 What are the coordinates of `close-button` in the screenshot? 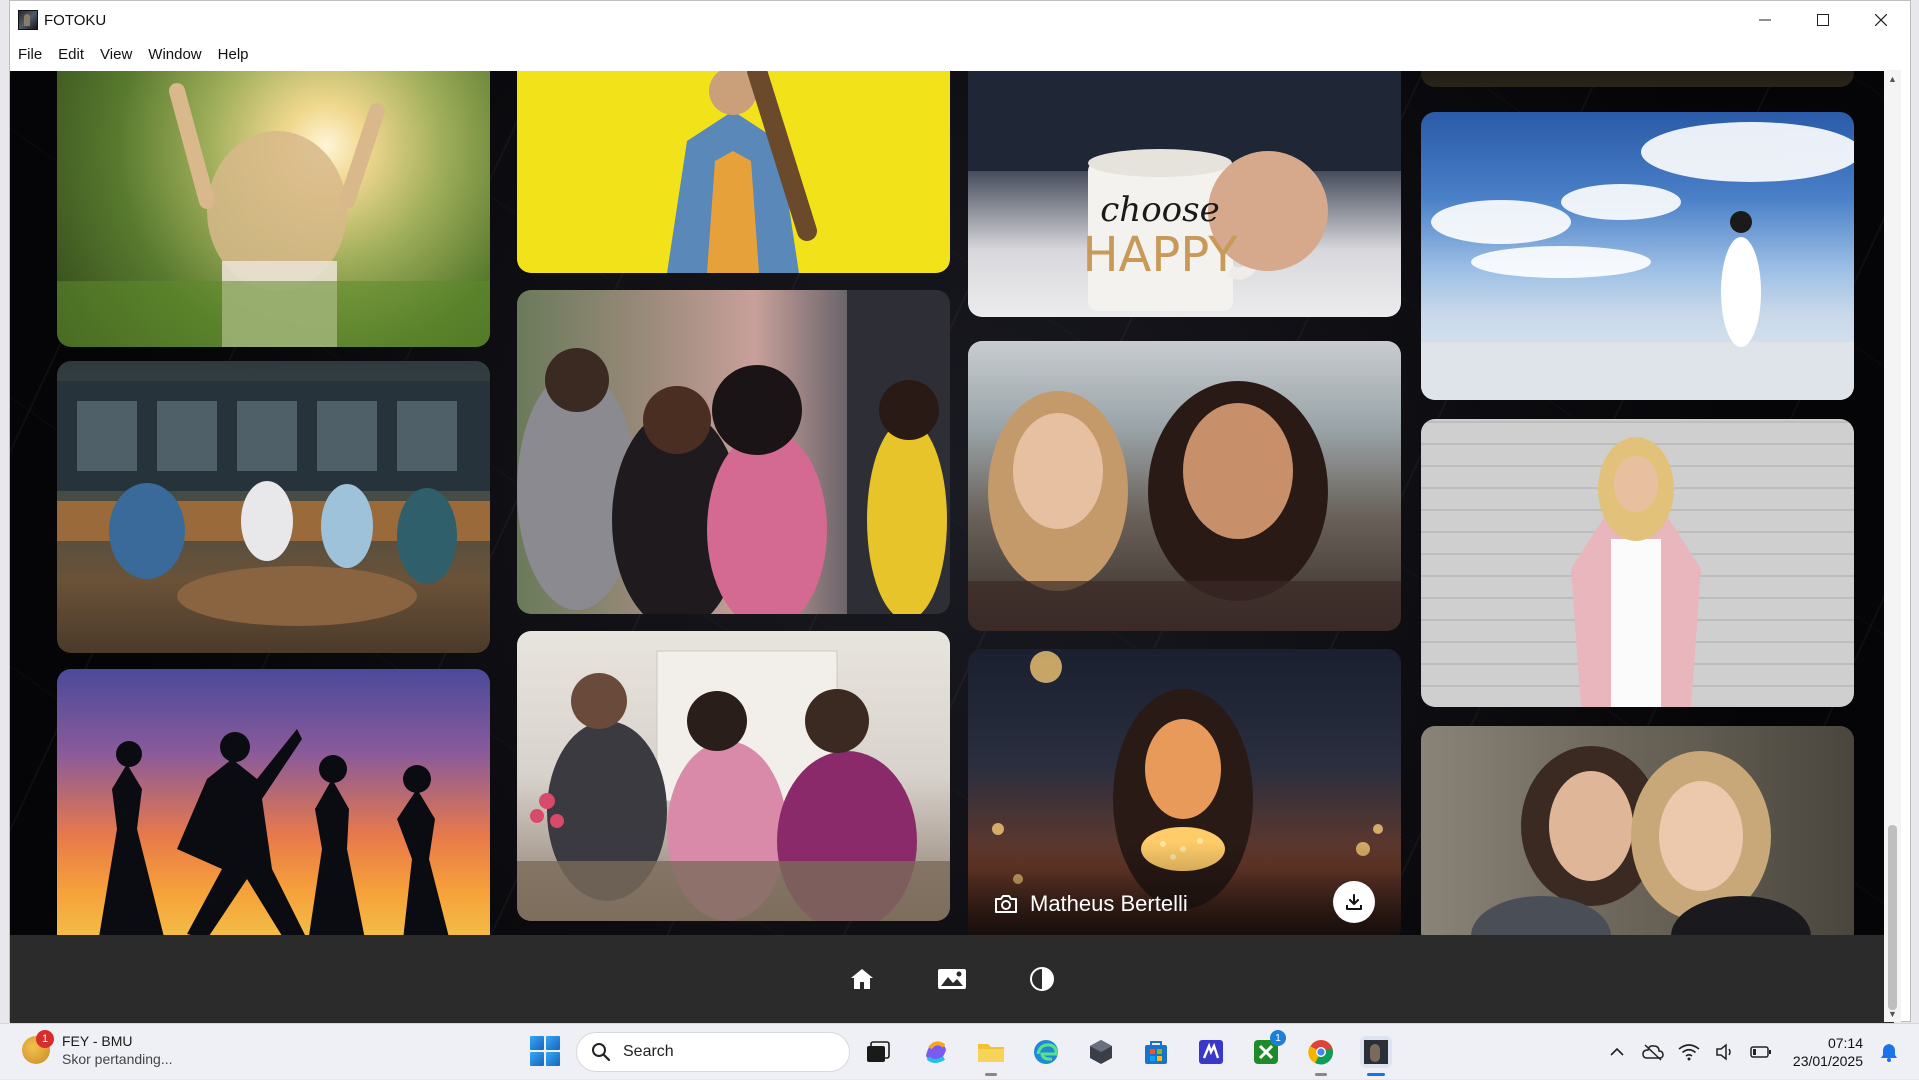 It's located at (1881, 20).